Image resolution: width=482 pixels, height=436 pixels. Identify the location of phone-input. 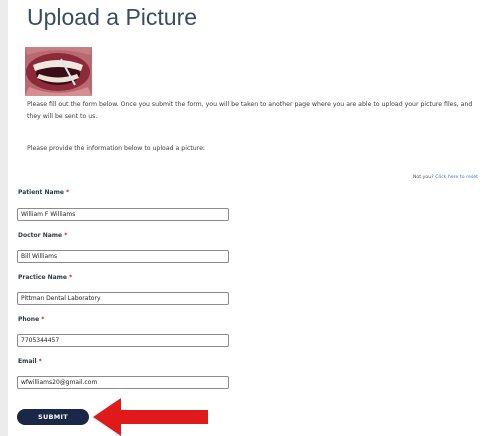
(123, 340).